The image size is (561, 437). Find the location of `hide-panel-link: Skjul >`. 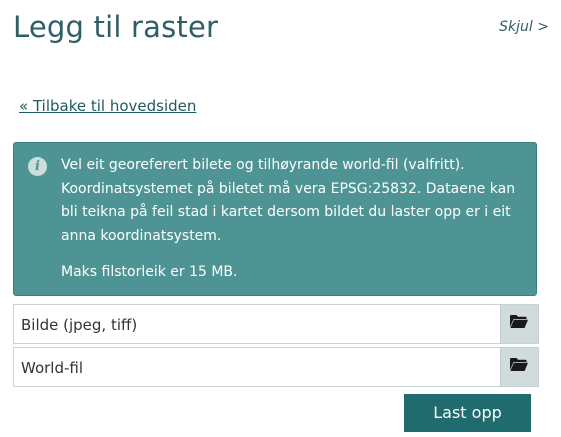

hide-panel-link: Skjul > is located at coordinates (524, 27).